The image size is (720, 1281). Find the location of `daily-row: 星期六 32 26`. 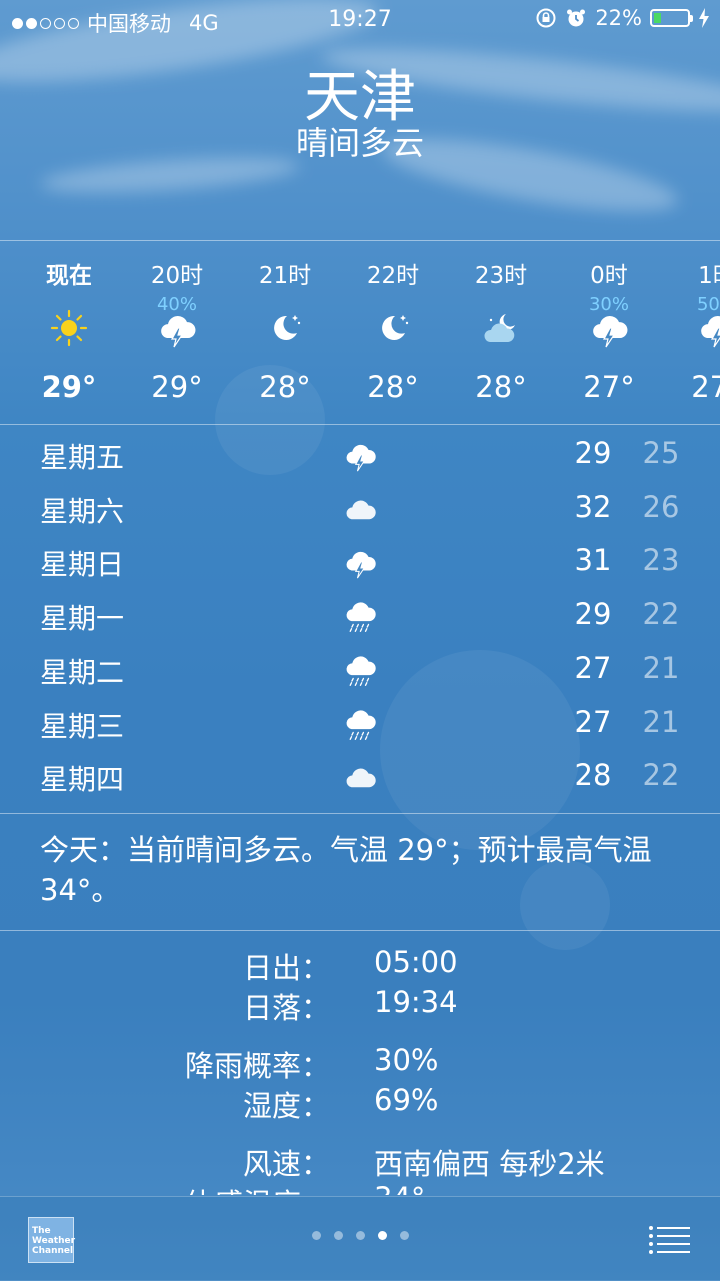

daily-row: 星期六 32 26 is located at coordinates (360, 507).